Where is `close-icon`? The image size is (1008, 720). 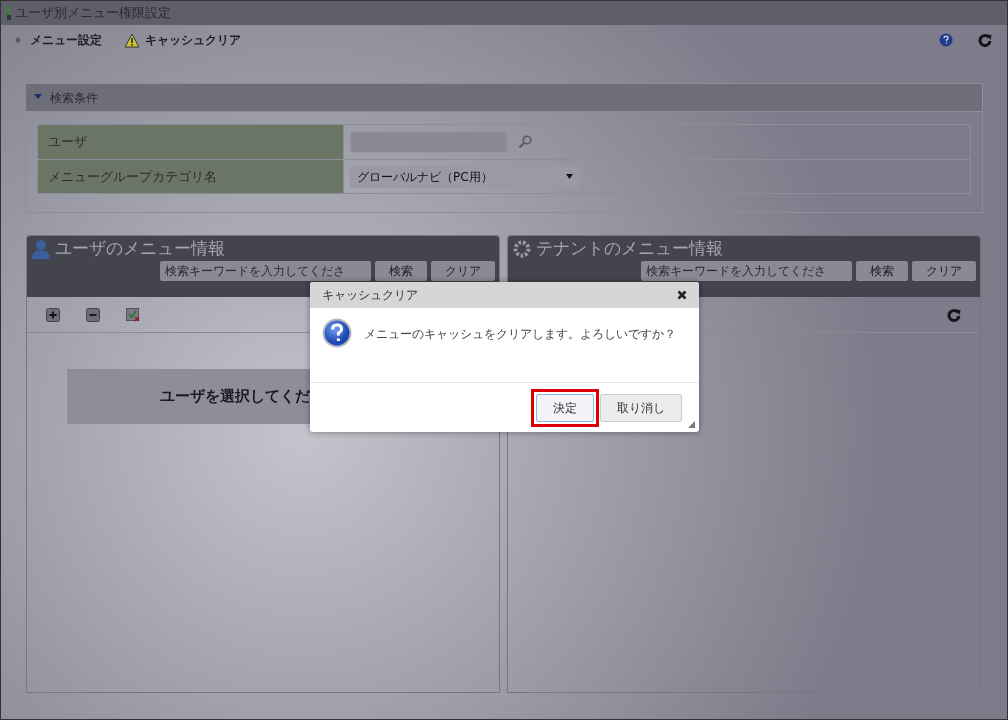
close-icon is located at coordinates (682, 295).